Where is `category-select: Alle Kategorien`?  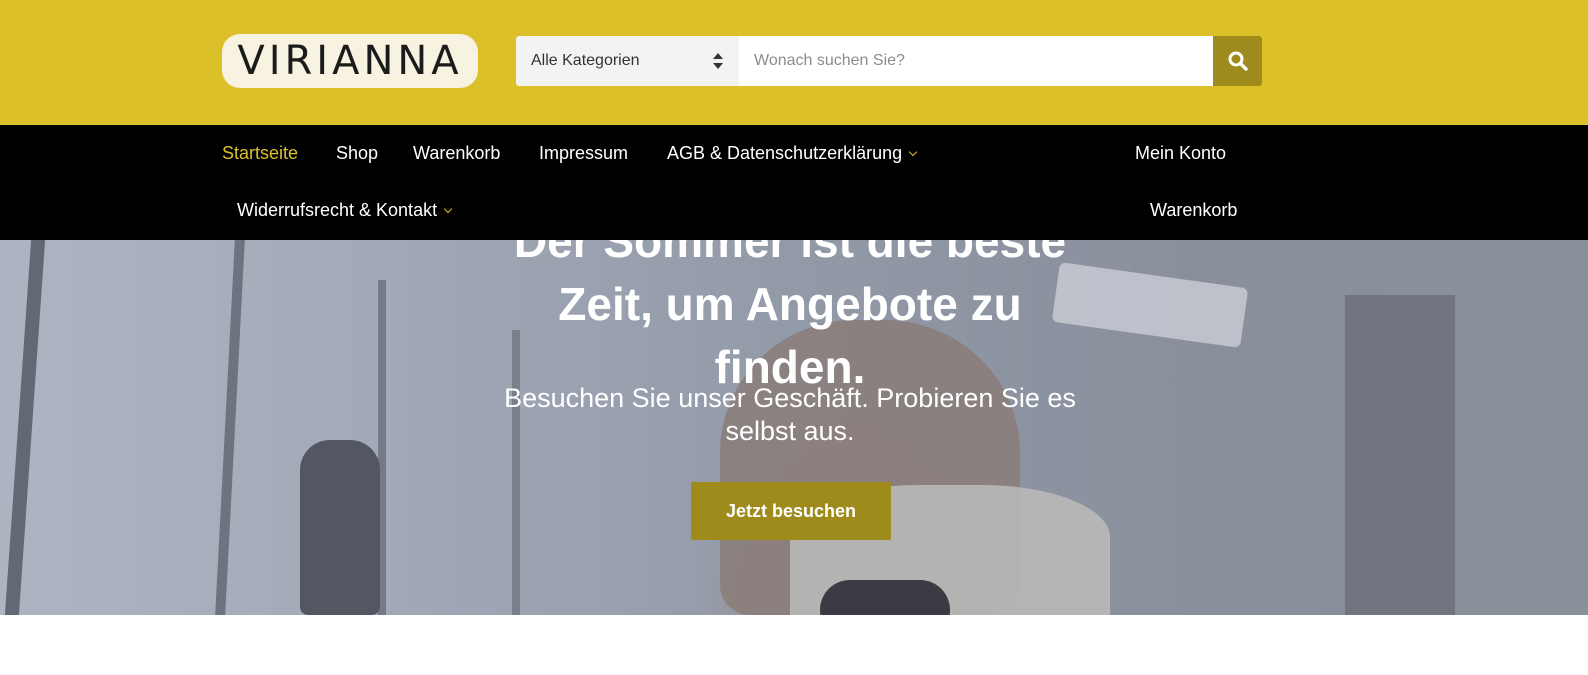 category-select: Alle Kategorien is located at coordinates (627, 61).